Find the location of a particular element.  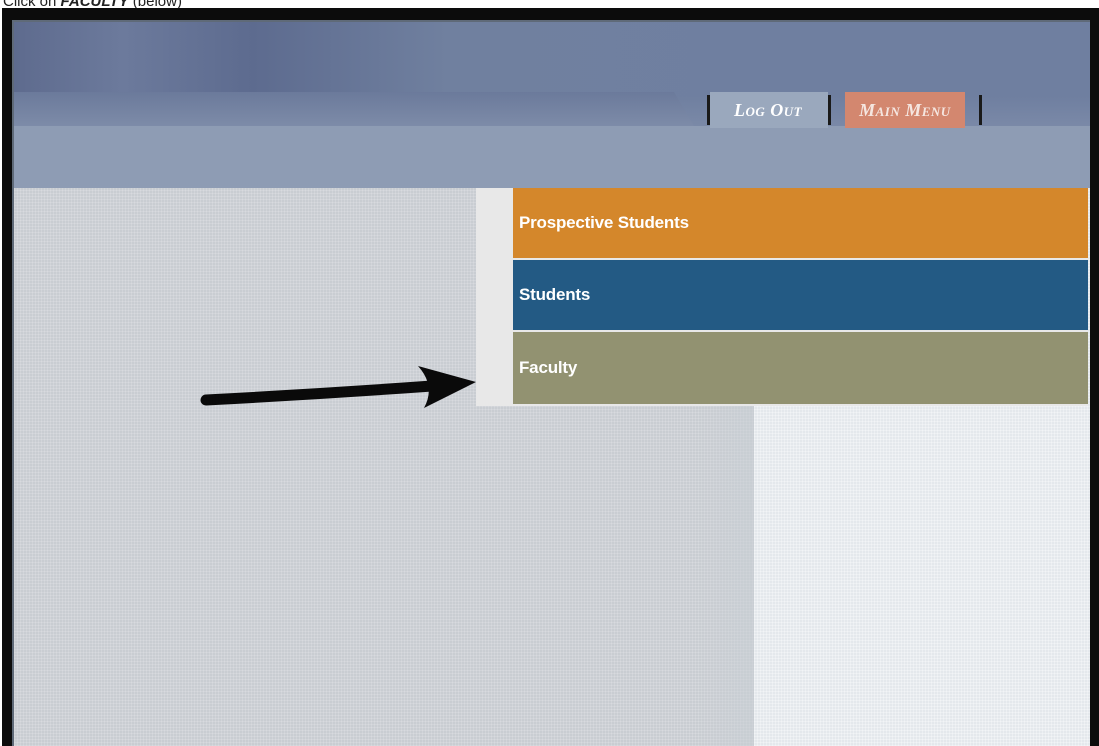

menu-item-prospective-students: Prospective Students is located at coordinates (800, 223).